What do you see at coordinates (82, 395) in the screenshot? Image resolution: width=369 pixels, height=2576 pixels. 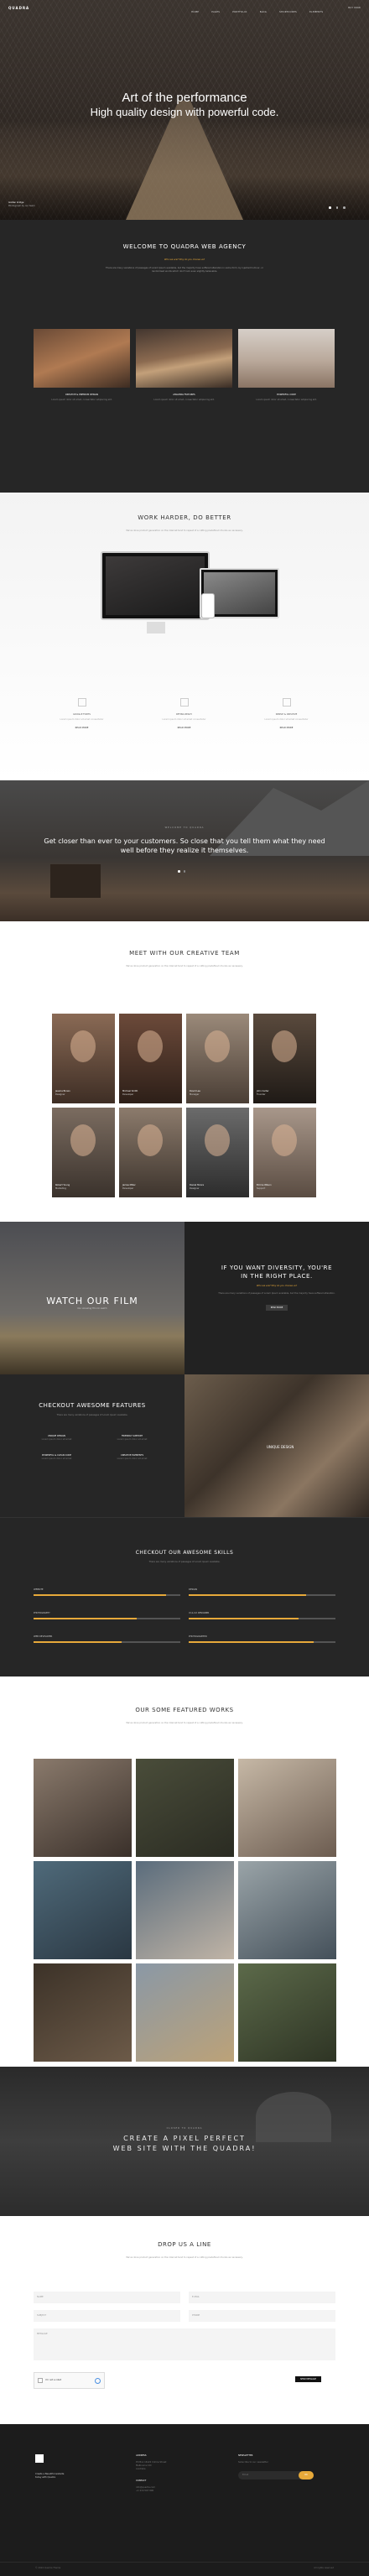 I see `card-title: CREATIVE & PREMIUM DESIGN` at bounding box center [82, 395].